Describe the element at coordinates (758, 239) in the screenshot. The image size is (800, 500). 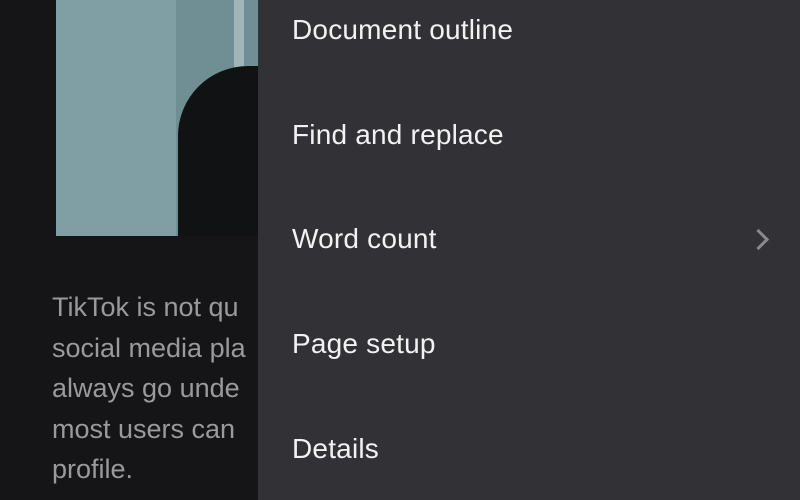
I see `chevron-right-icon` at that location.